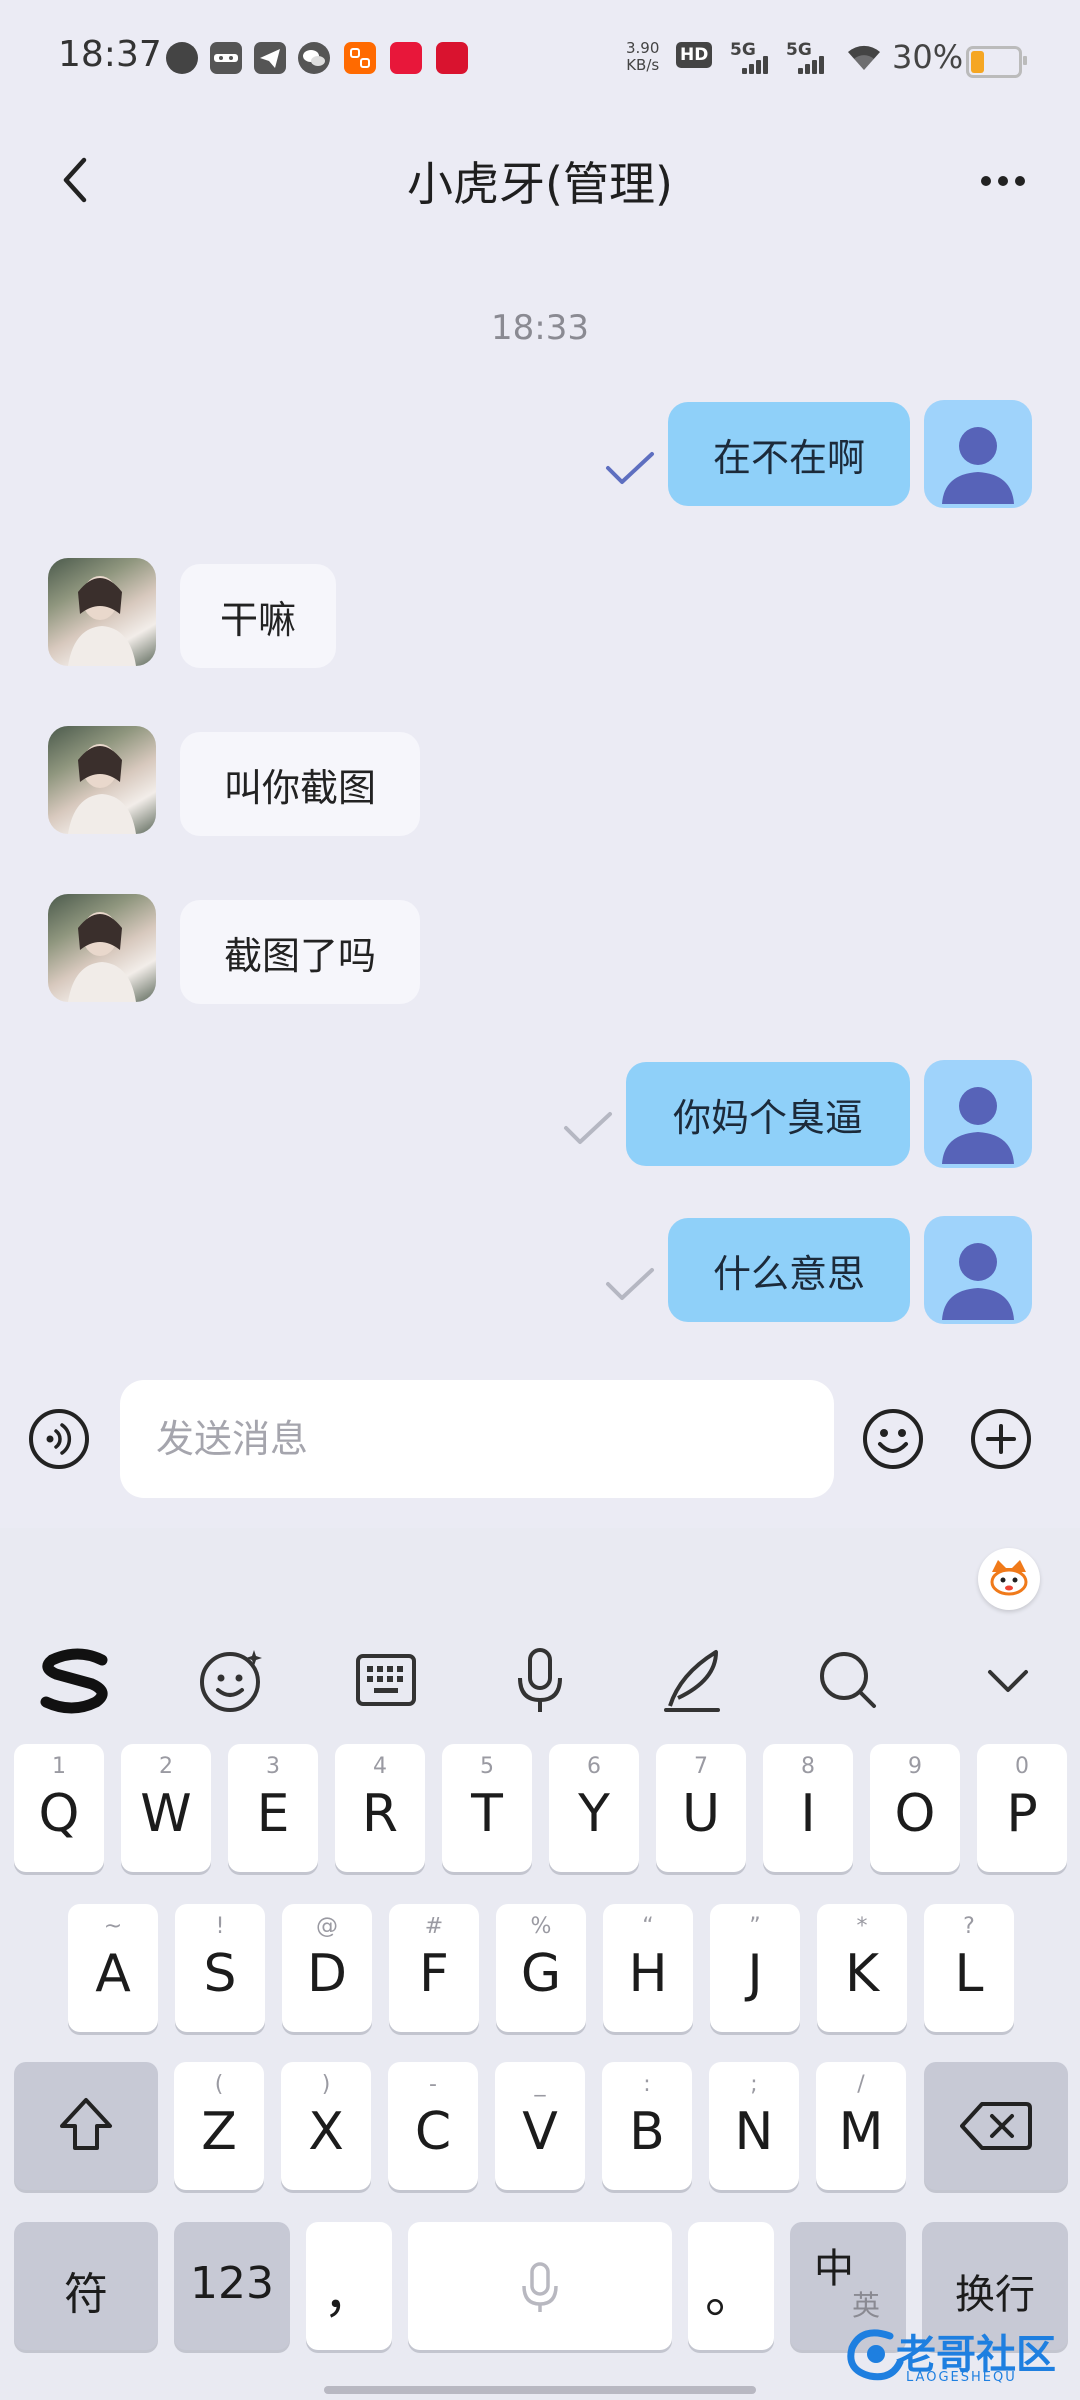 This screenshot has width=1080, height=2400. Describe the element at coordinates (540, 613) in the screenshot. I see `message-row: 干嘛` at that location.